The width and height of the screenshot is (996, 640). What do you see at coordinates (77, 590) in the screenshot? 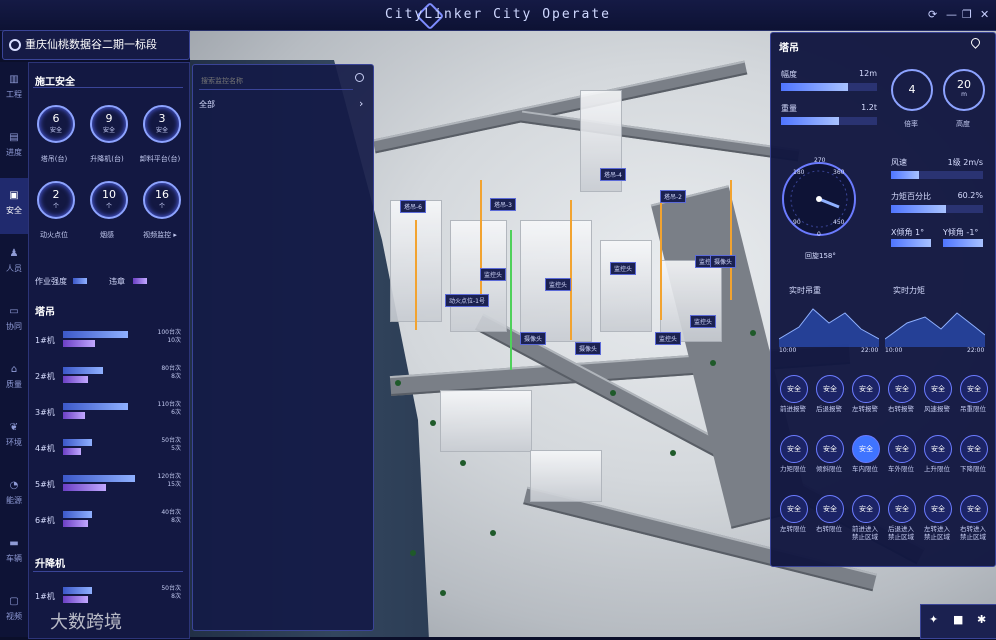
I see `hoist-intensity-bar` at bounding box center [77, 590].